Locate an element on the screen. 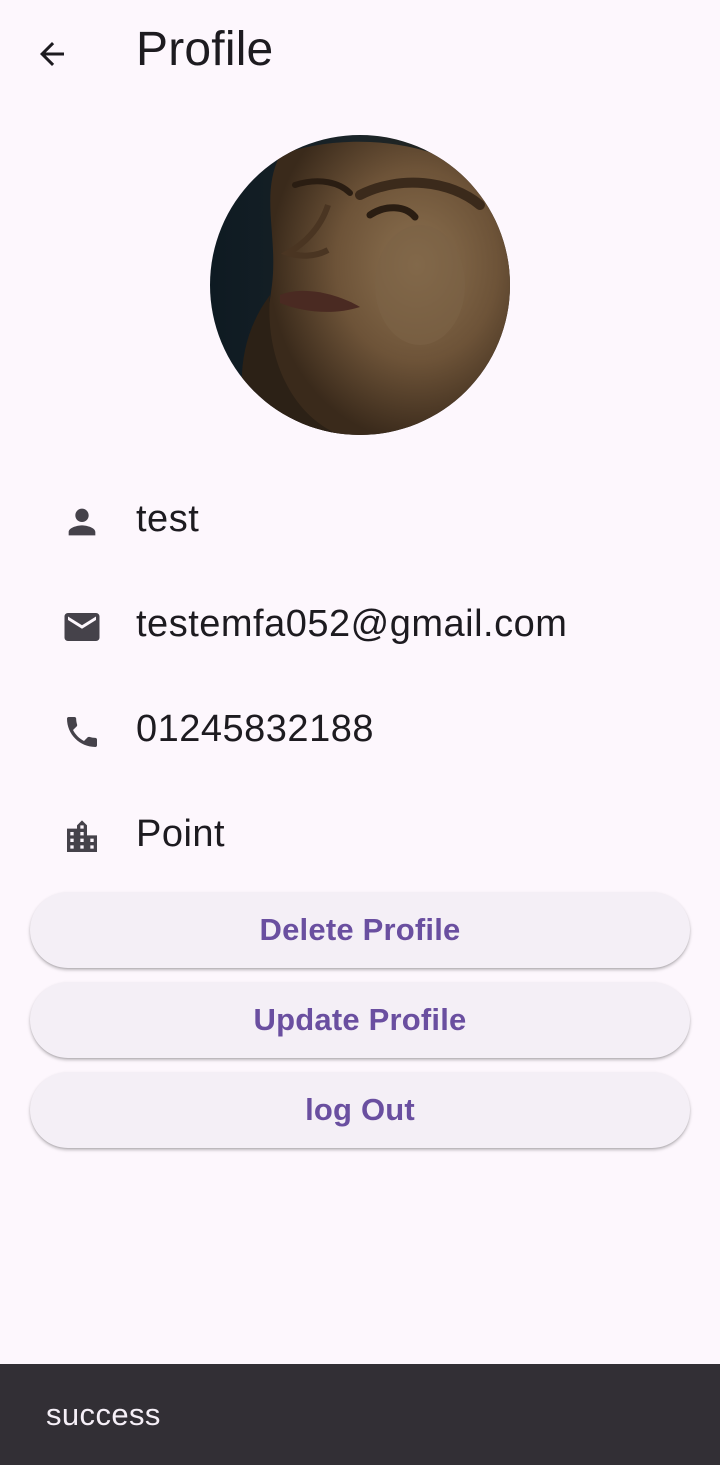 The image size is (720, 1465). mail-icon is located at coordinates (82, 627).